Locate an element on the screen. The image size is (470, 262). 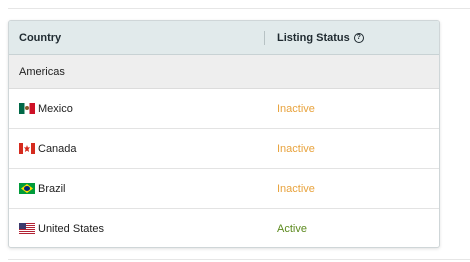
country-cell: United States is located at coordinates (62, 228).